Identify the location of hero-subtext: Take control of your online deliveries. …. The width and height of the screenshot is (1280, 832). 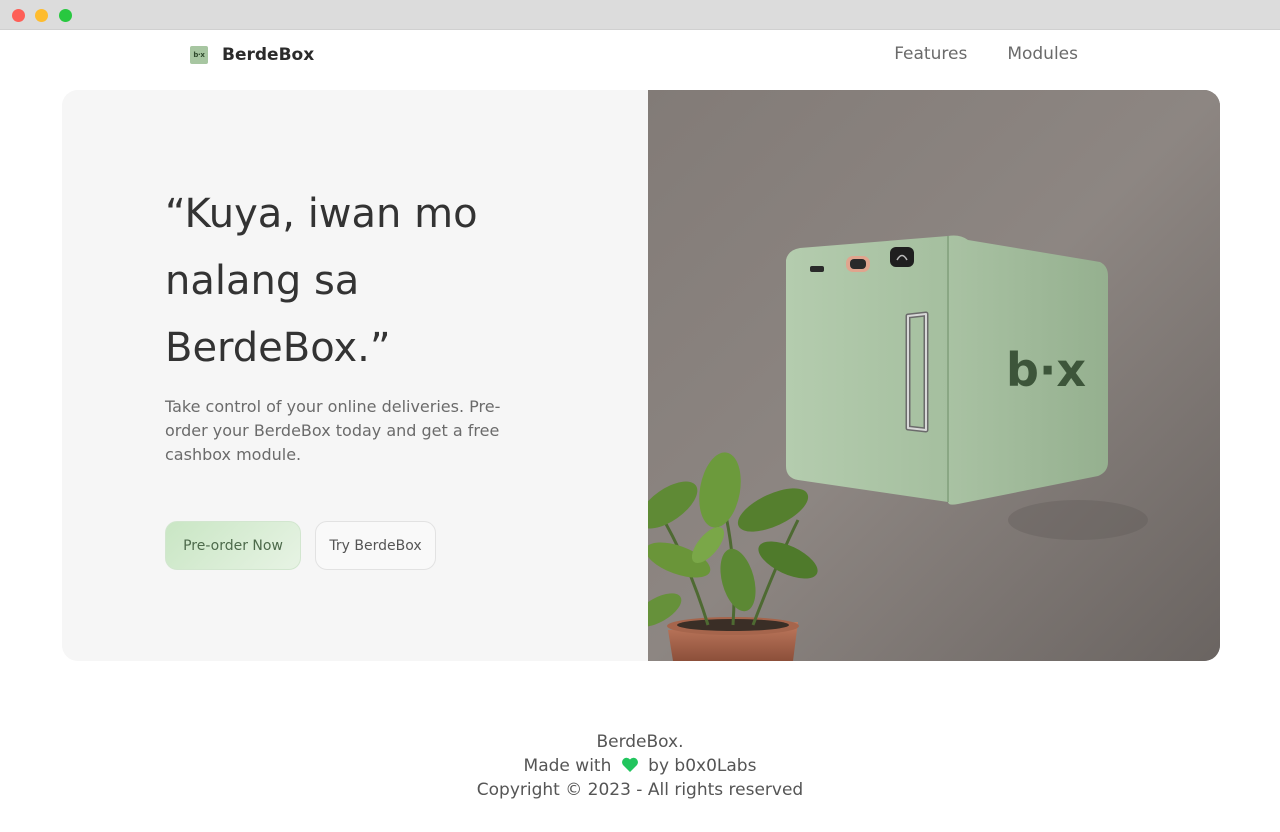
(333, 430).